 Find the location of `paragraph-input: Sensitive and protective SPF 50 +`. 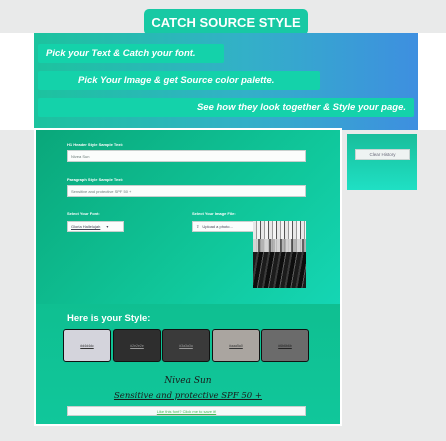

paragraph-input: Sensitive and protective SPF 50 + is located at coordinates (186, 191).